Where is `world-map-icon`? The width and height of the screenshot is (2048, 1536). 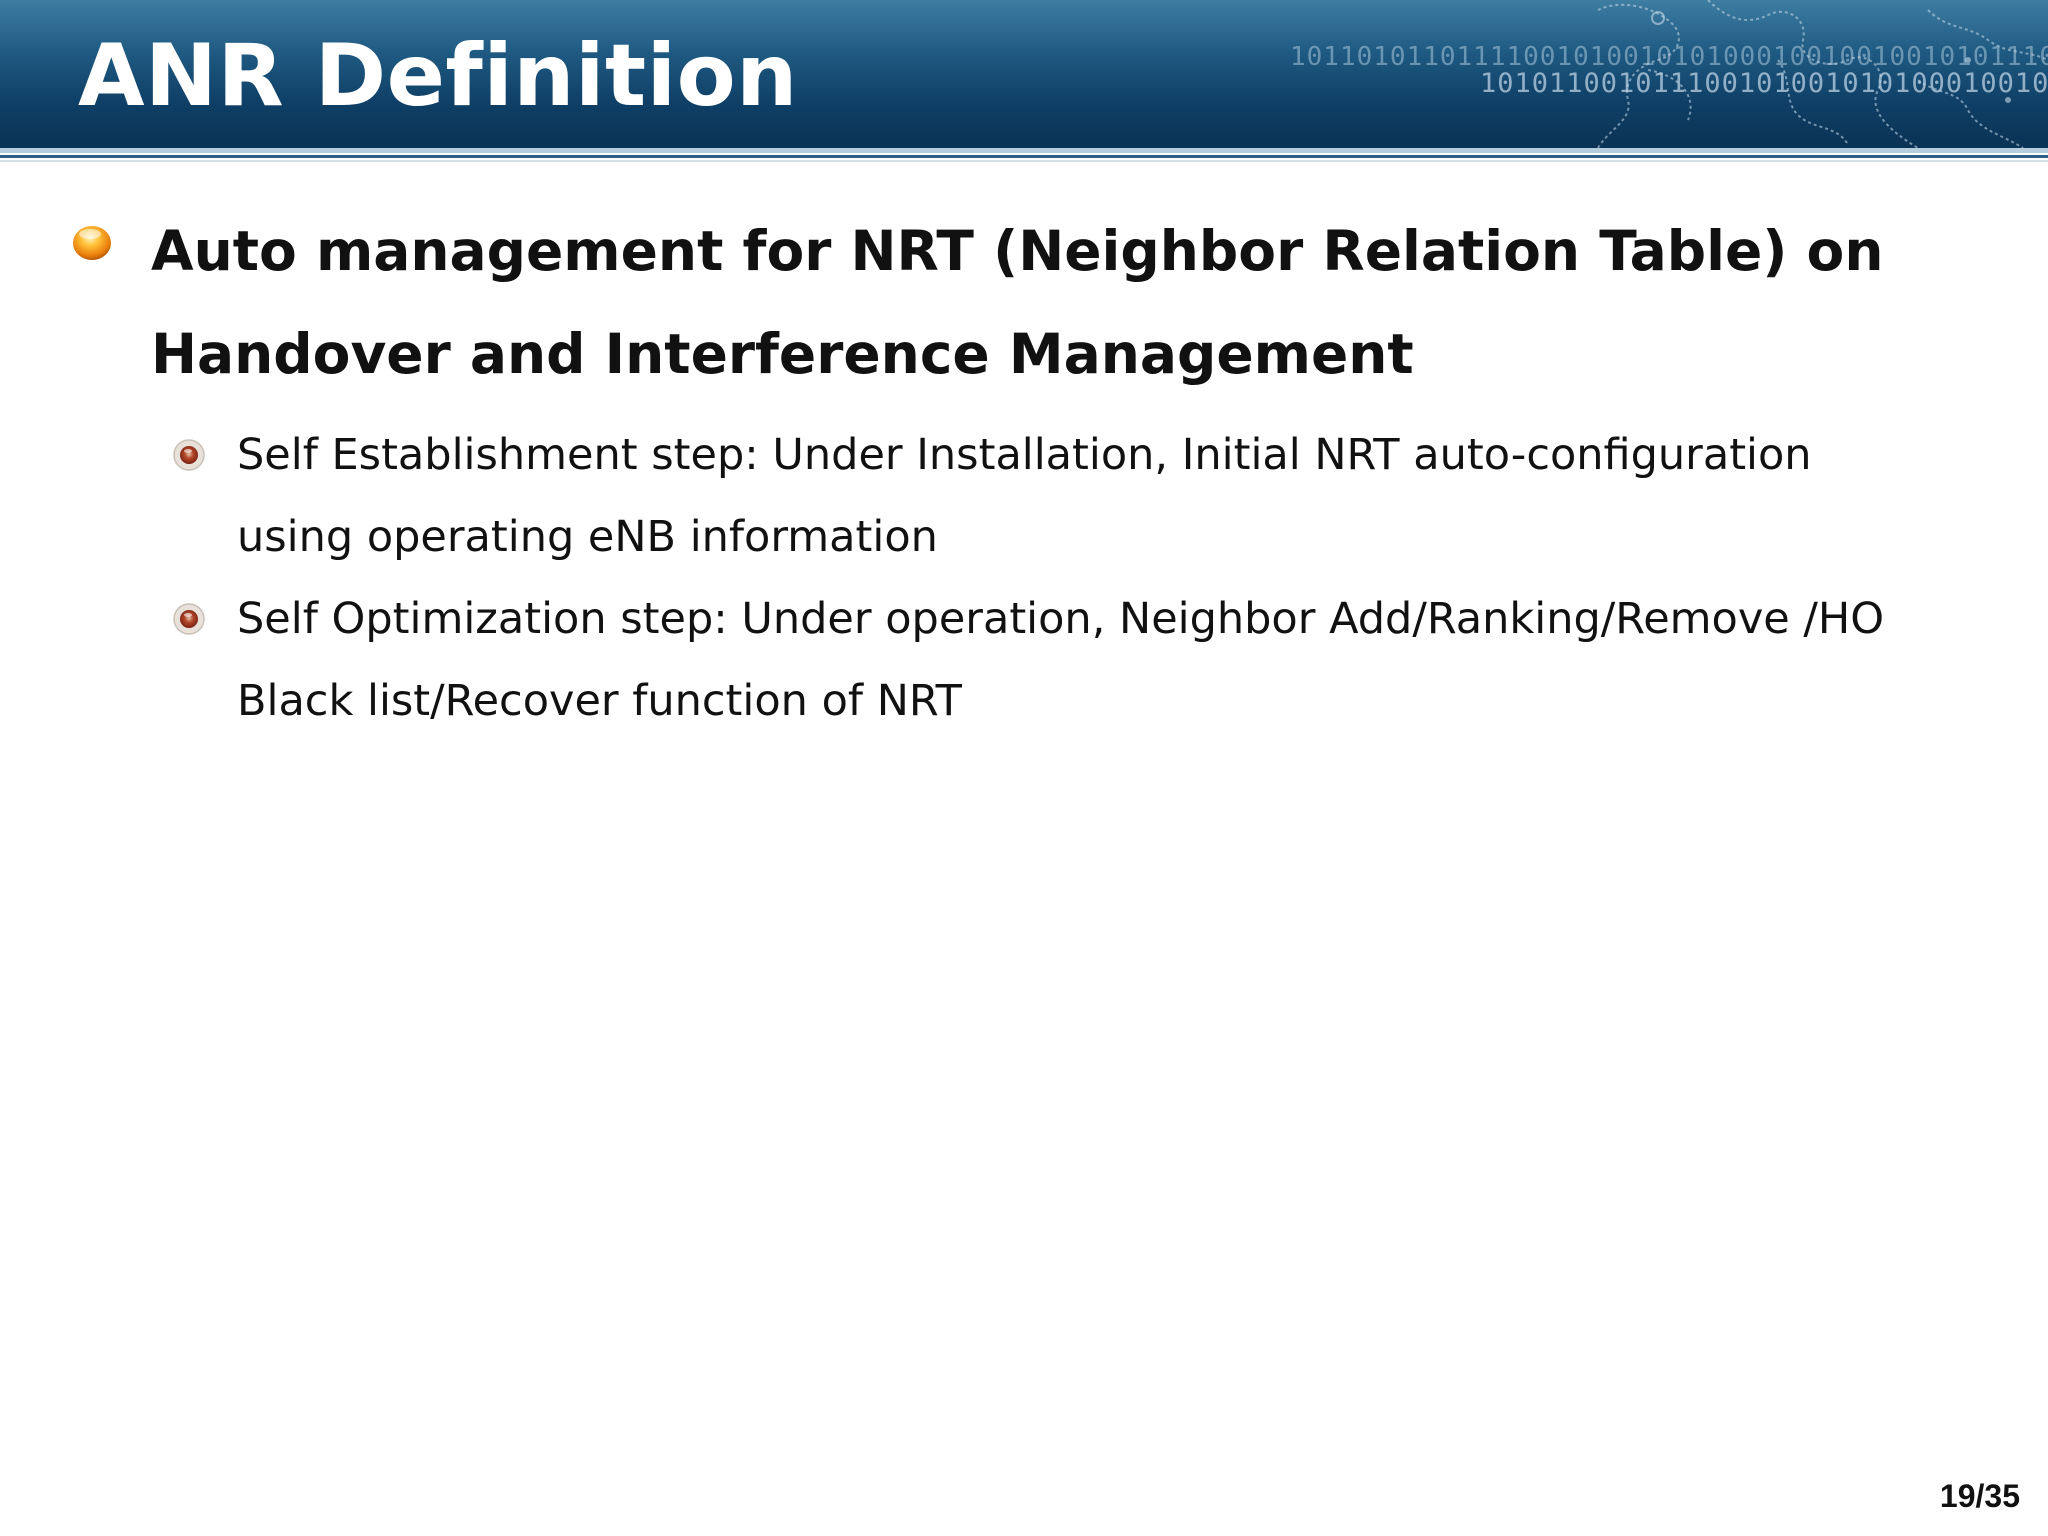
world-map-icon is located at coordinates (1822, 74).